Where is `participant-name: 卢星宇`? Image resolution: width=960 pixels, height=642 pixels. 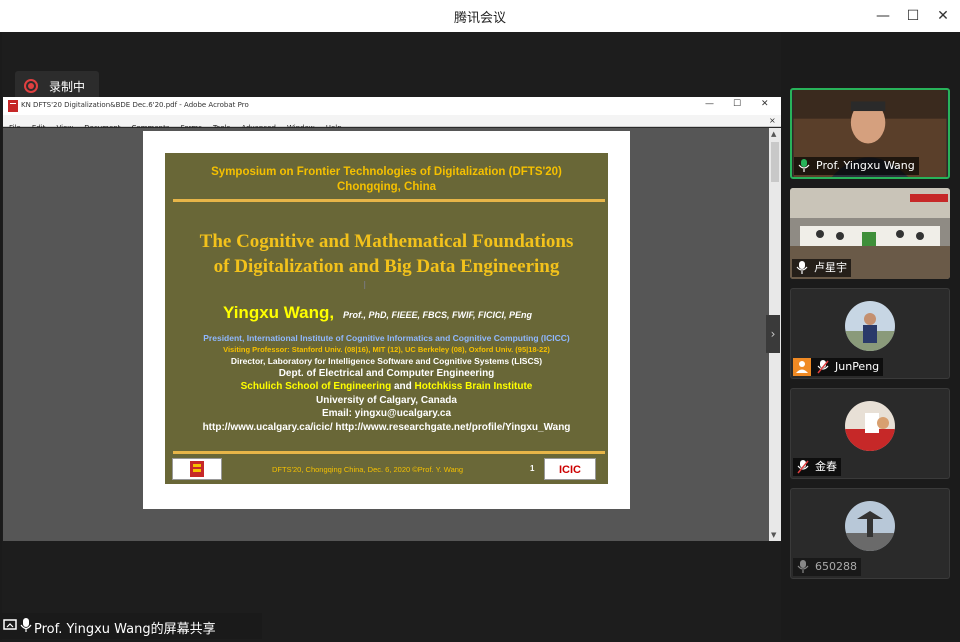
participant-name: 卢星宇 is located at coordinates (830, 267).